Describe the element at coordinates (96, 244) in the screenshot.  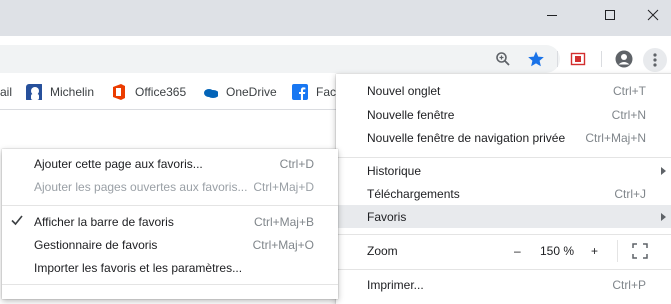
I see `menu-item-label: Gestionnaire de favoris` at that location.